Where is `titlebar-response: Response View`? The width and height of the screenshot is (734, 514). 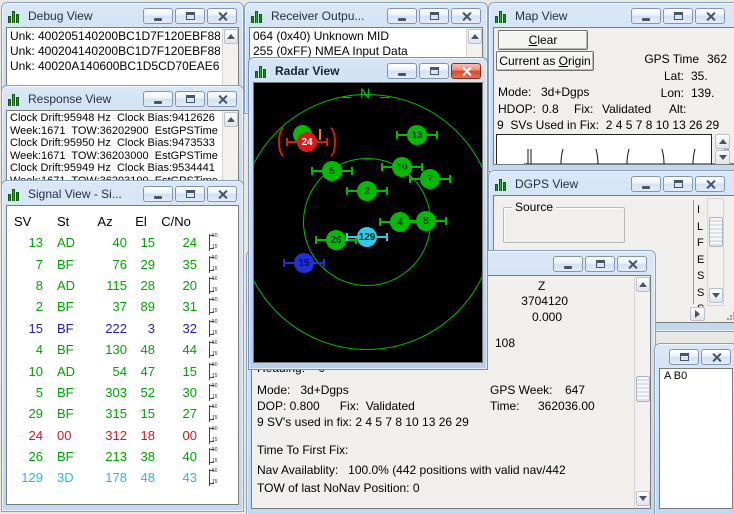
titlebar-response: Response View is located at coordinates (122, 99).